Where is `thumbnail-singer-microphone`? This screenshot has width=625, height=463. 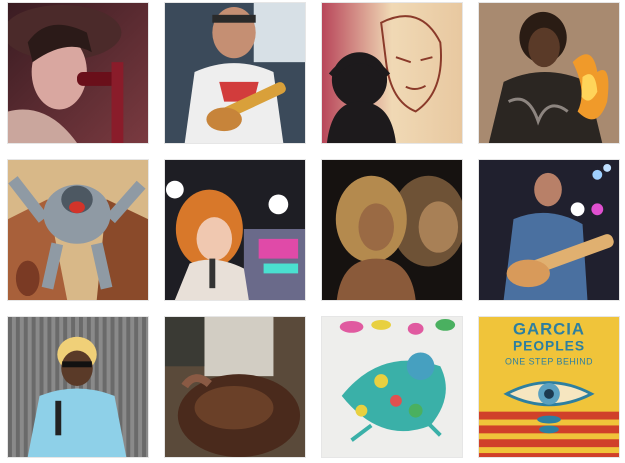 thumbnail-singer-microphone is located at coordinates (78, 73).